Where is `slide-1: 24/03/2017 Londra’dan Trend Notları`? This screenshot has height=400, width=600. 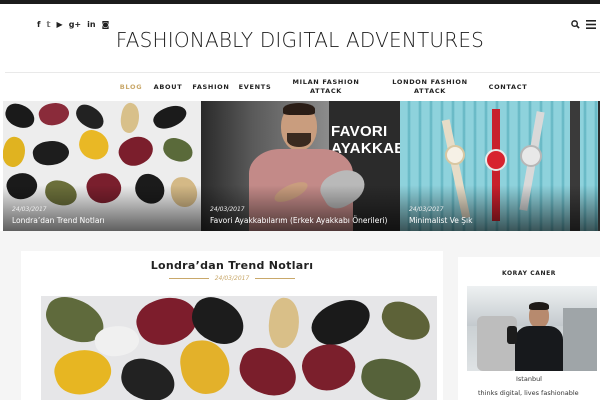
slide-1: 24/03/2017 Londra’dan Trend Notları is located at coordinates (102, 166).